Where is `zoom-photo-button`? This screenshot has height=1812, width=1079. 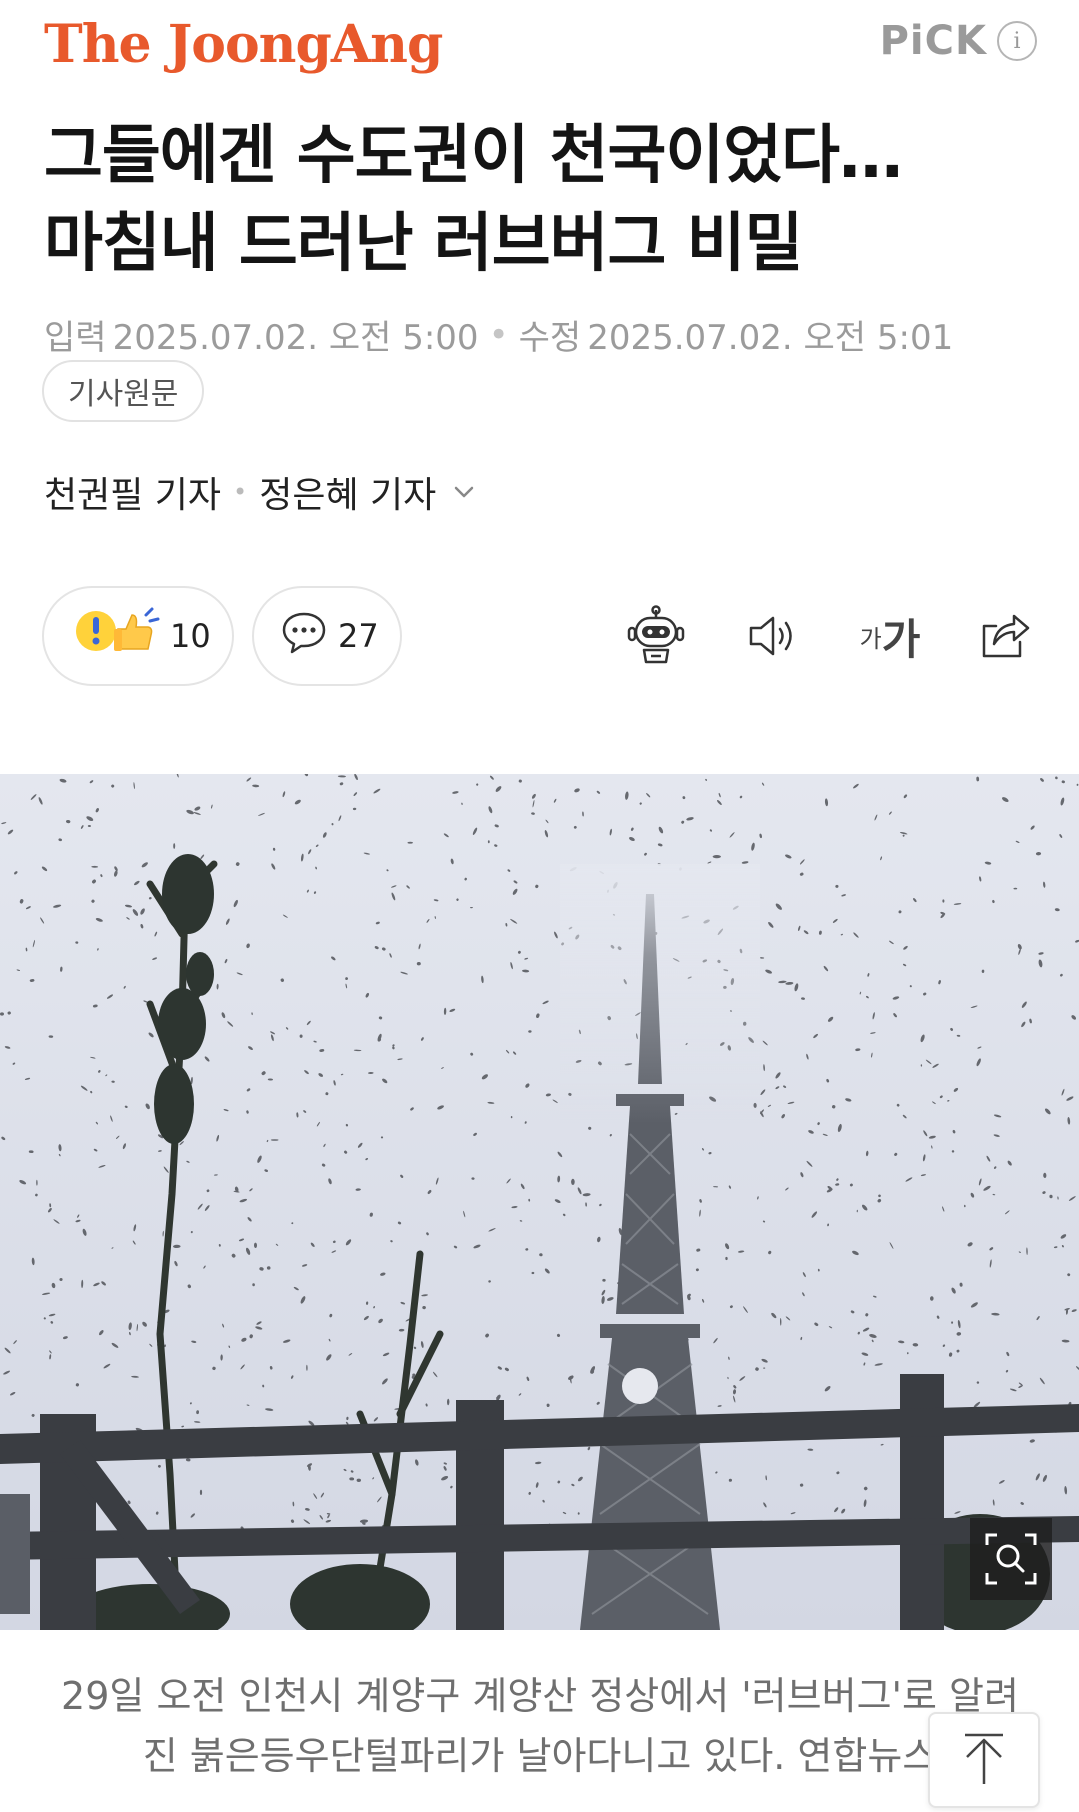
zoom-photo-button is located at coordinates (1011, 1559).